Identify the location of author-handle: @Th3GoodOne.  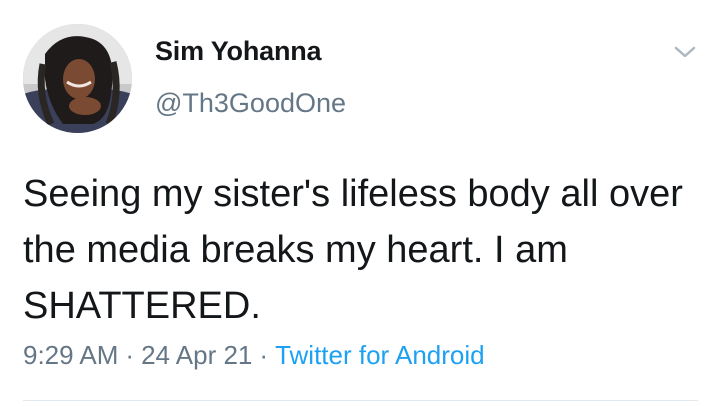
(250, 103).